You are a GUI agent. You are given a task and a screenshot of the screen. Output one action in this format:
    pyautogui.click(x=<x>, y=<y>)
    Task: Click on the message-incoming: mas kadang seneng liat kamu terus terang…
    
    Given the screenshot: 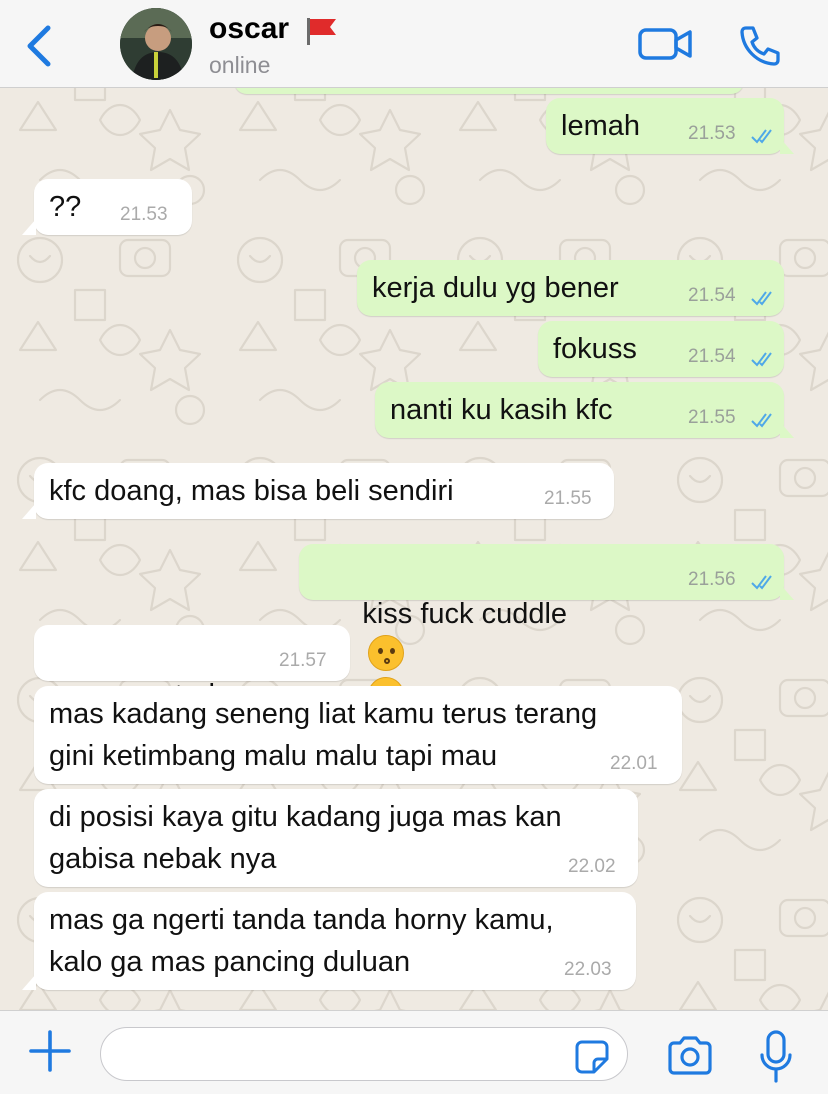 What is the action you would take?
    pyautogui.click(x=358, y=735)
    